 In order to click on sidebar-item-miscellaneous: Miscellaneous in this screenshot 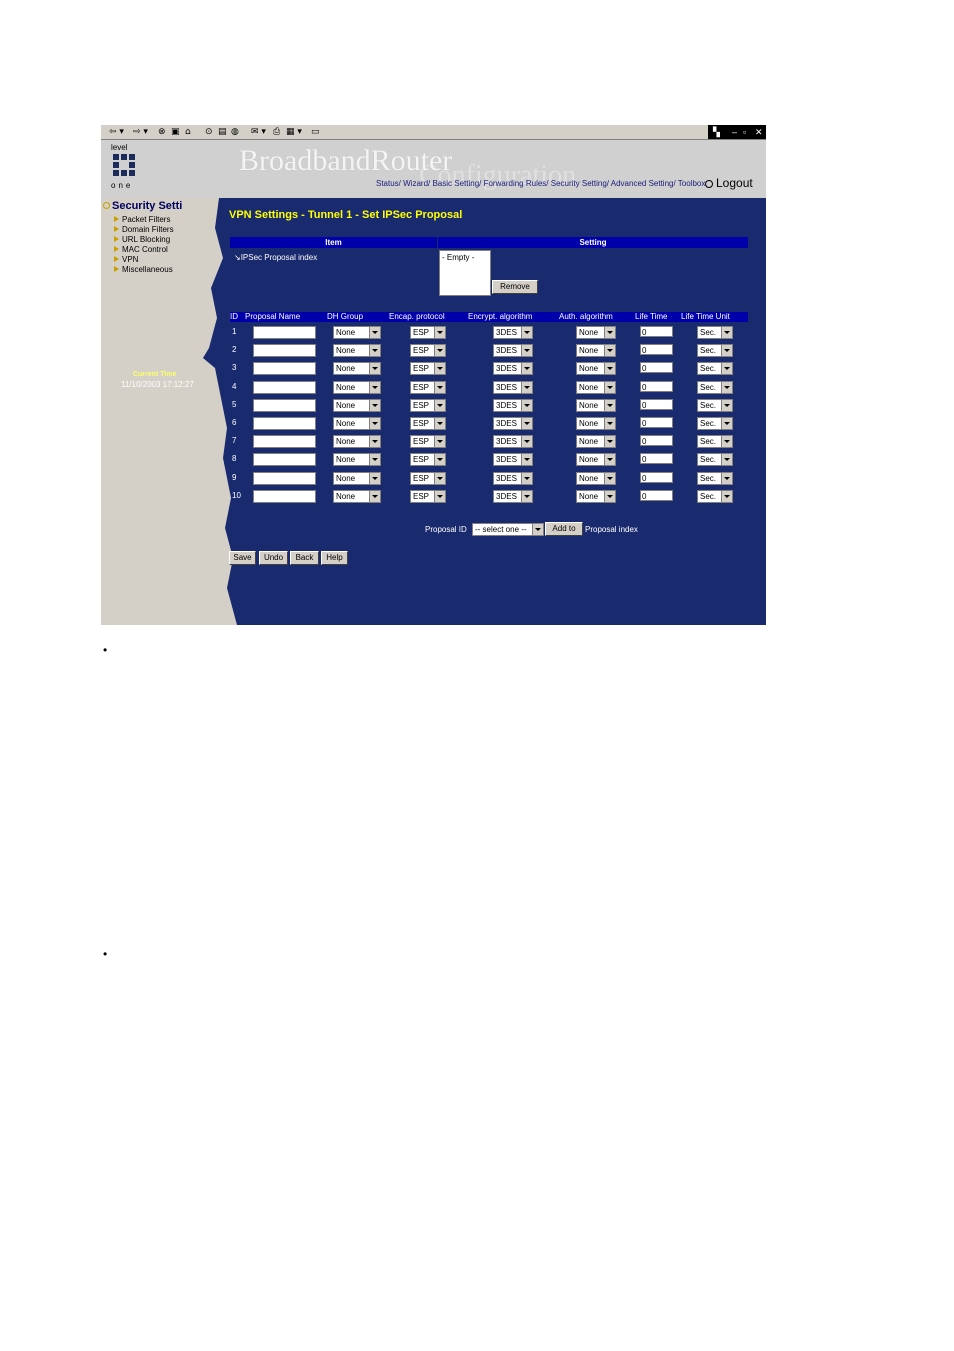, I will do `click(143, 269)`.